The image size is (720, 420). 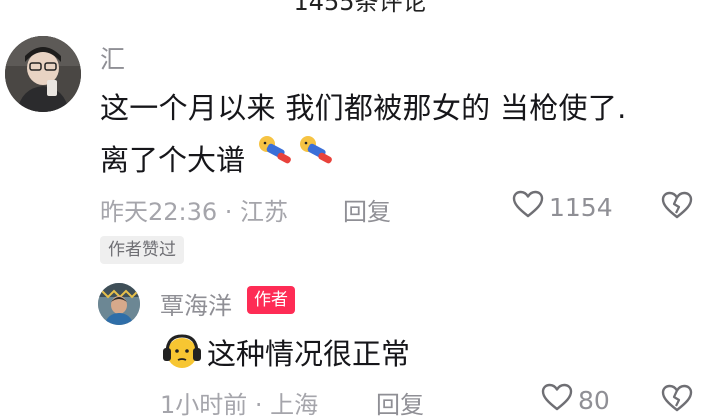 What do you see at coordinates (239, 405) in the screenshot?
I see `reply-meta: 1小时前 · 上海` at bounding box center [239, 405].